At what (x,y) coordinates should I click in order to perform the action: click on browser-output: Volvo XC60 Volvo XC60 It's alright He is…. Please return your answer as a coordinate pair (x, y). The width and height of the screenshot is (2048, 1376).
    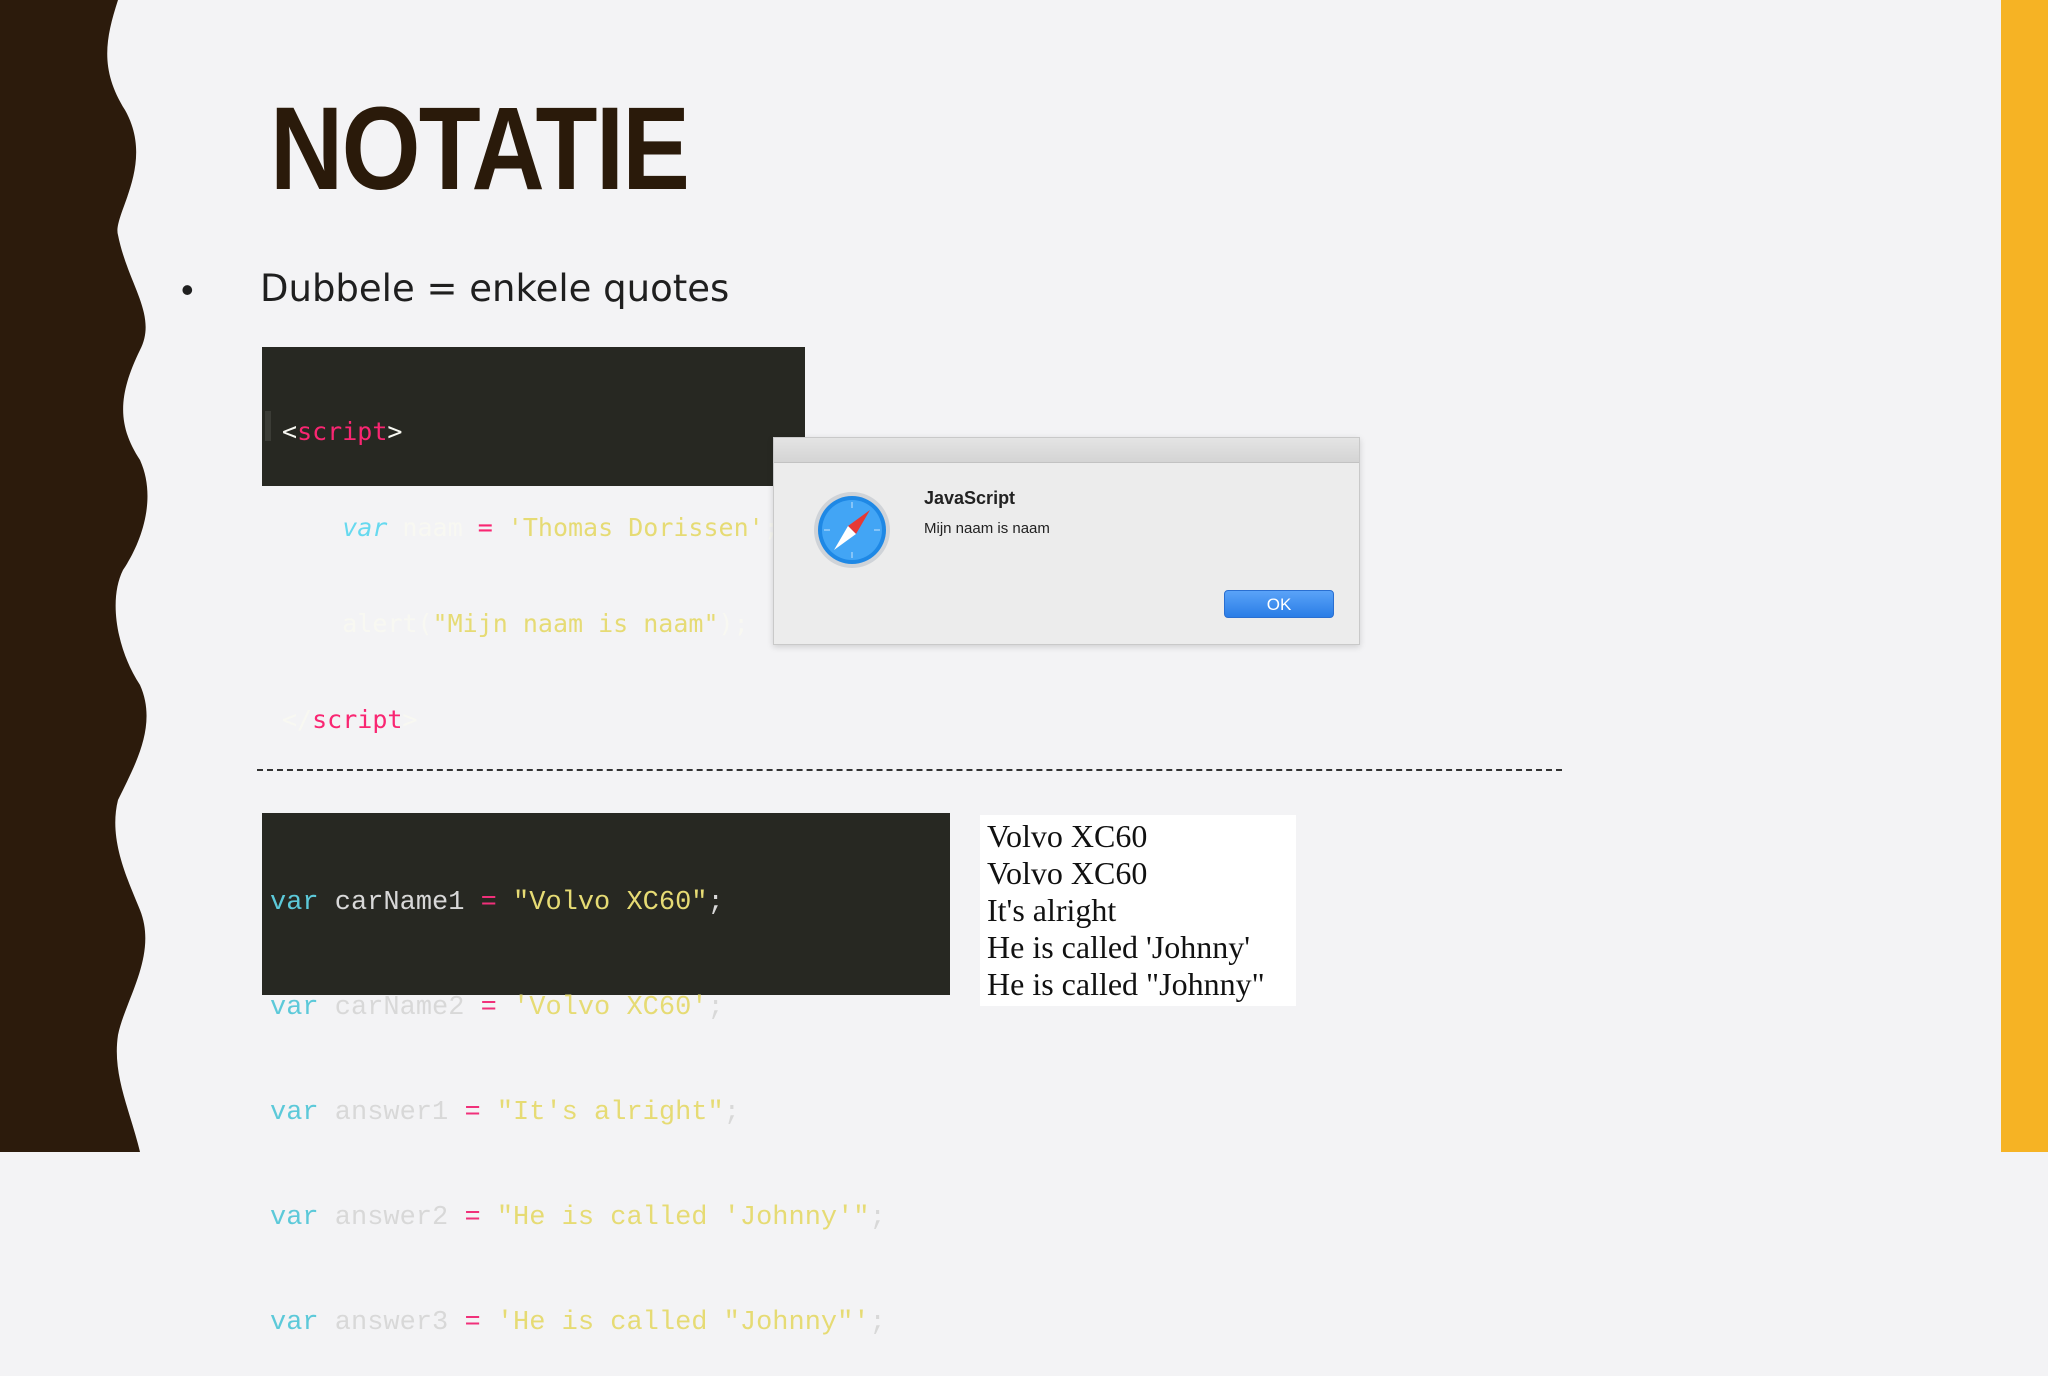
    Looking at the image, I should click on (1138, 910).